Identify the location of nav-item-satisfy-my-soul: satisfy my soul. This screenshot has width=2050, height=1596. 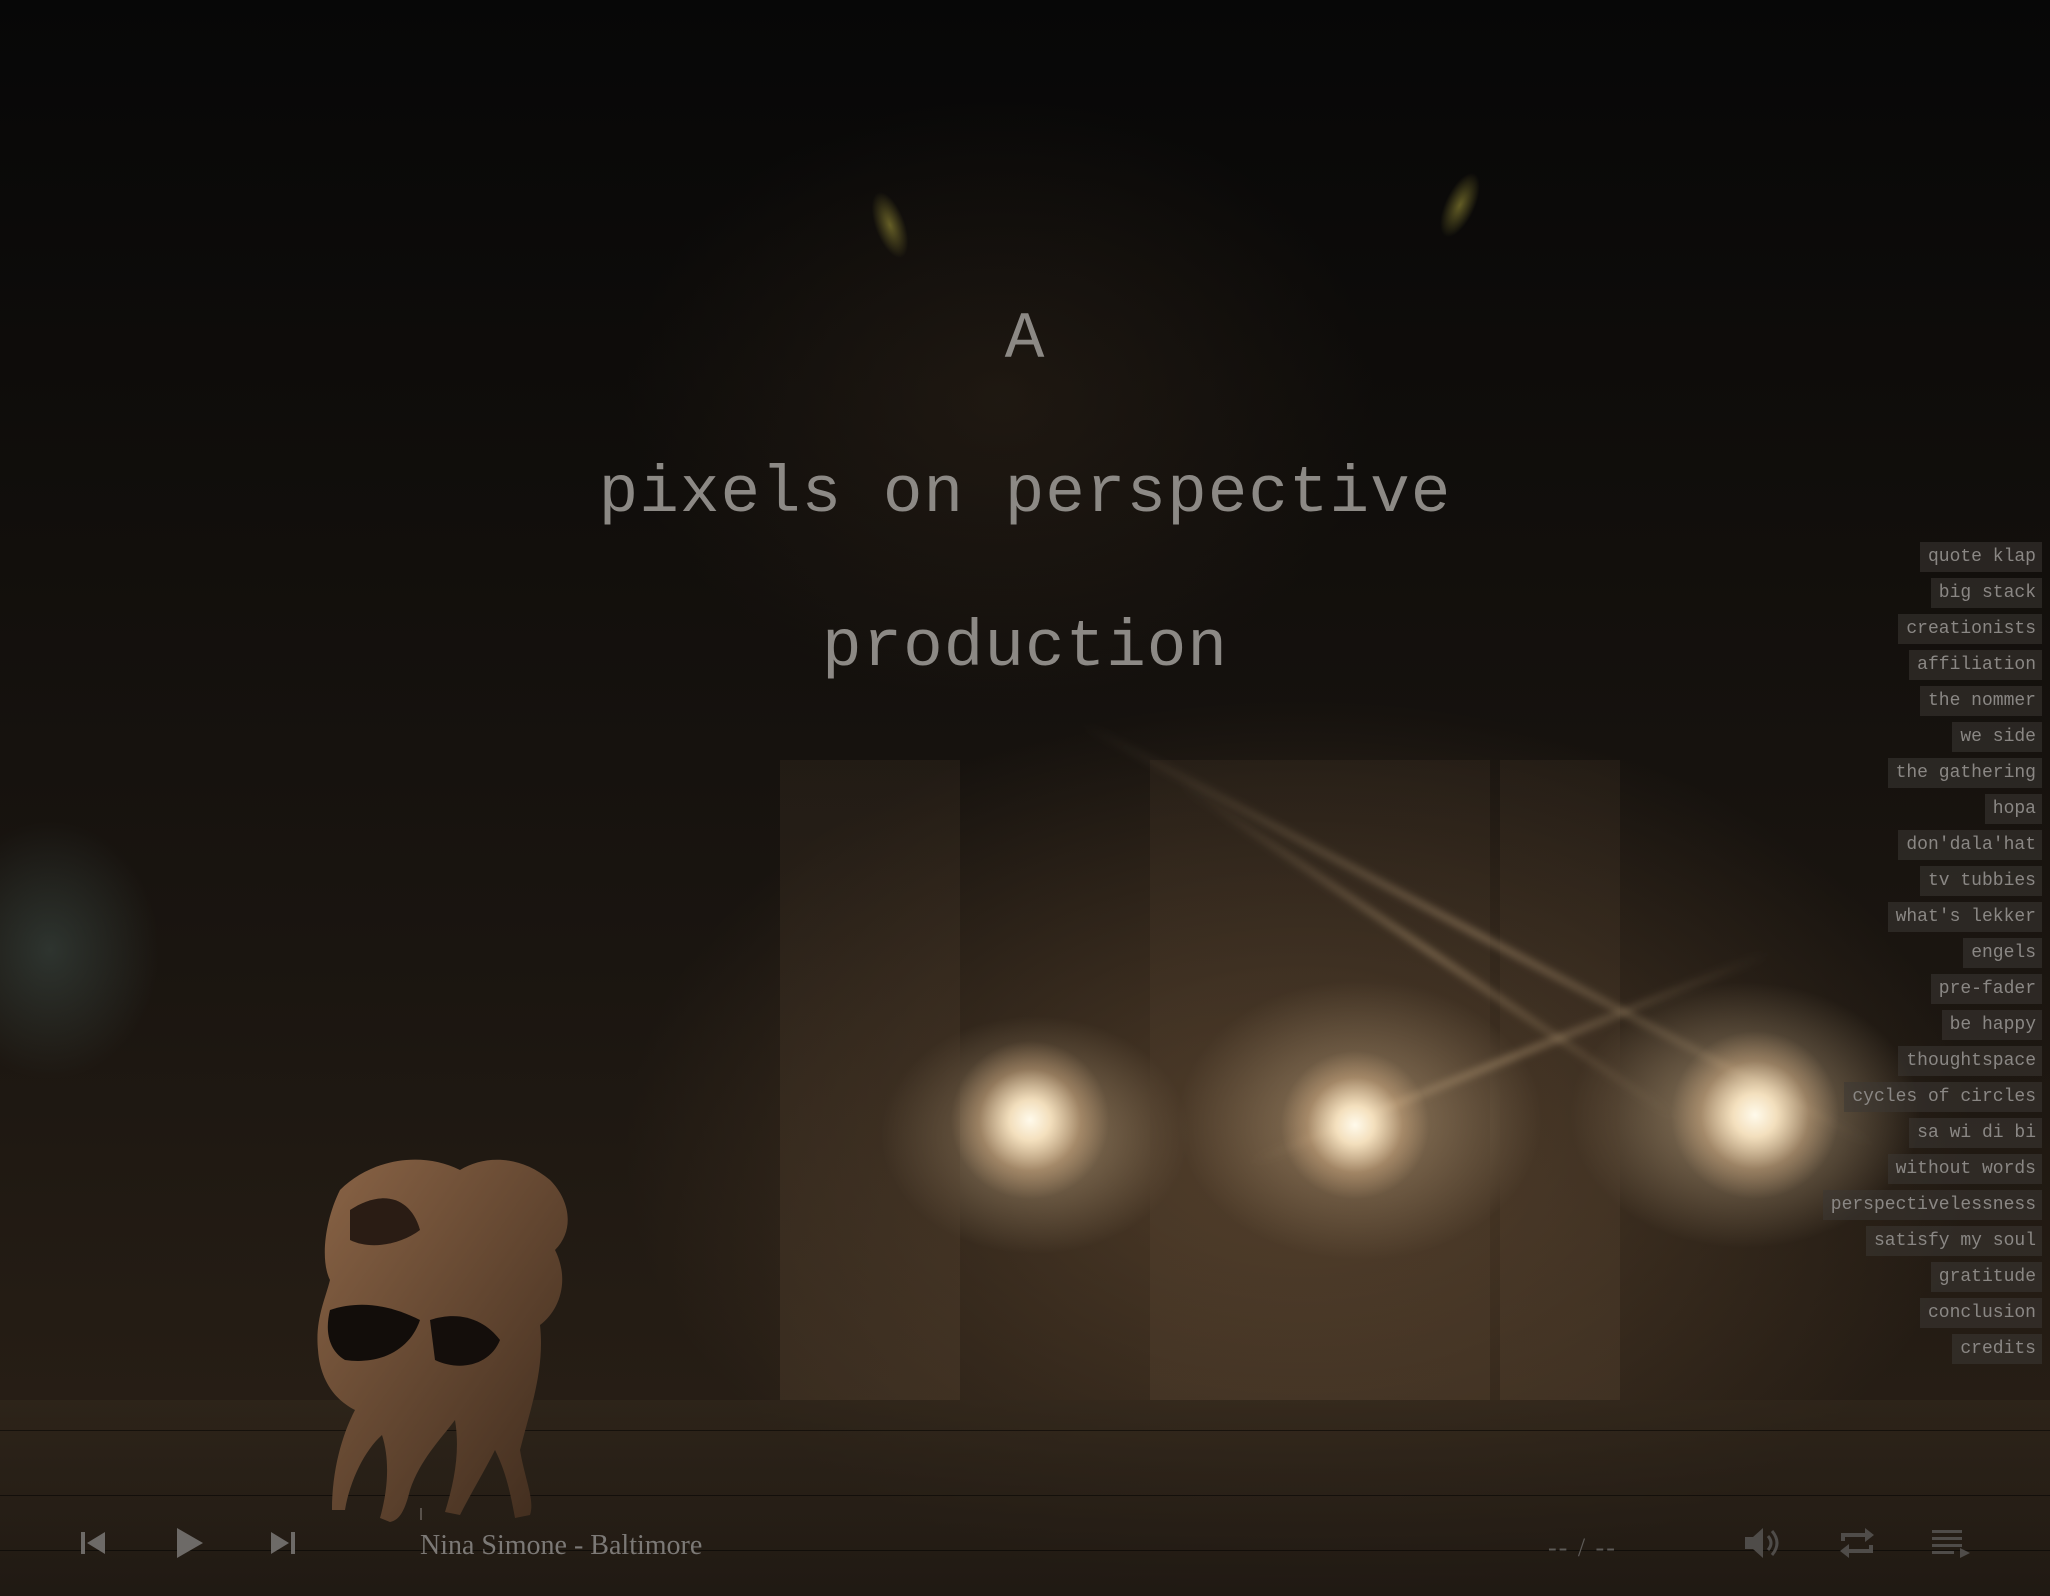
(1932, 1241).